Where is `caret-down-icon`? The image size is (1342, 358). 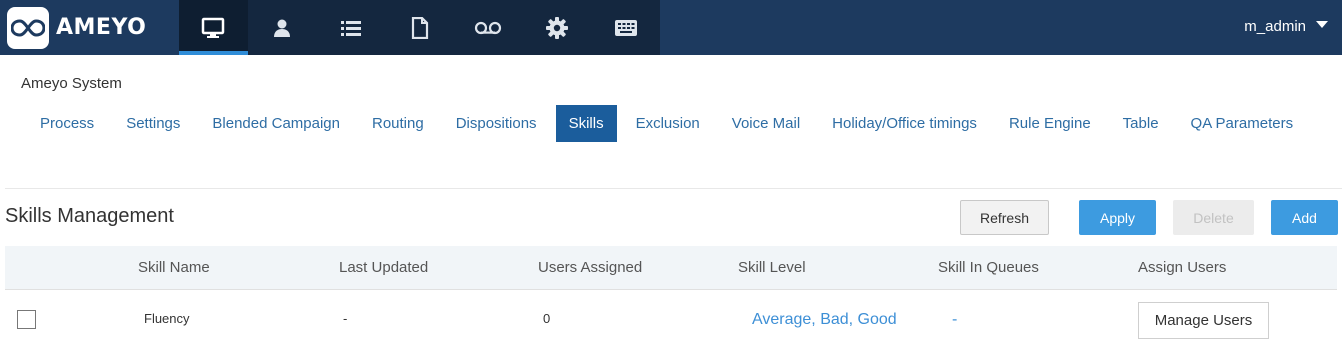 caret-down-icon is located at coordinates (1322, 24).